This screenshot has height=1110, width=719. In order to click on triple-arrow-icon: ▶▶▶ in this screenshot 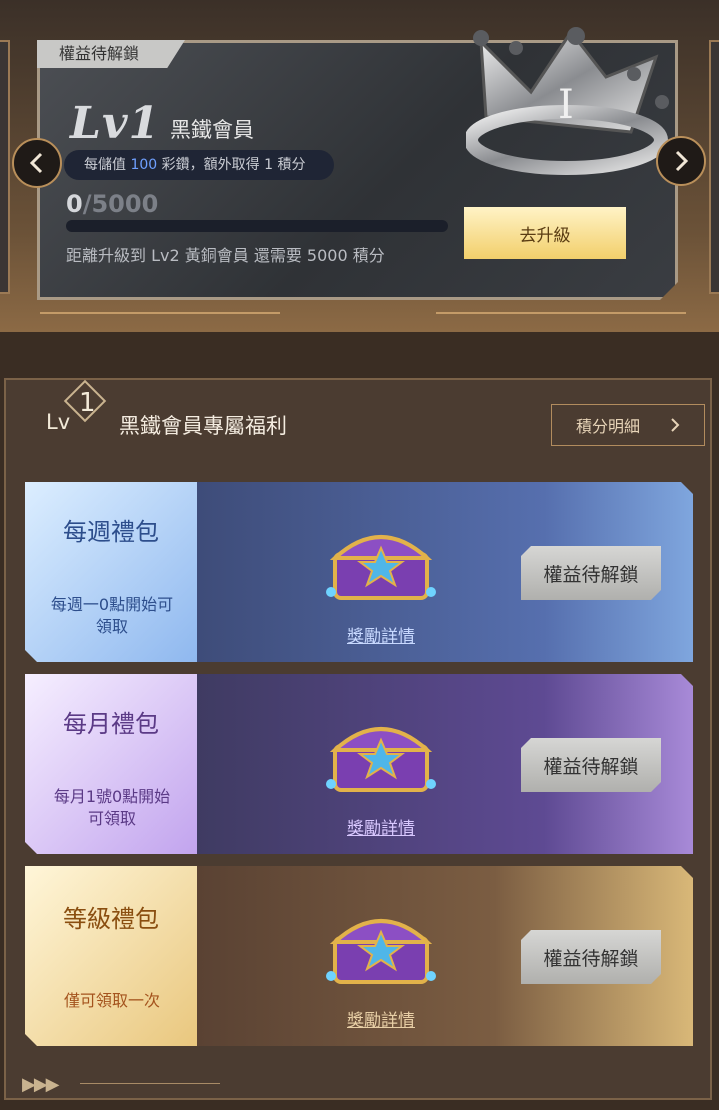, I will do `click(41, 1084)`.